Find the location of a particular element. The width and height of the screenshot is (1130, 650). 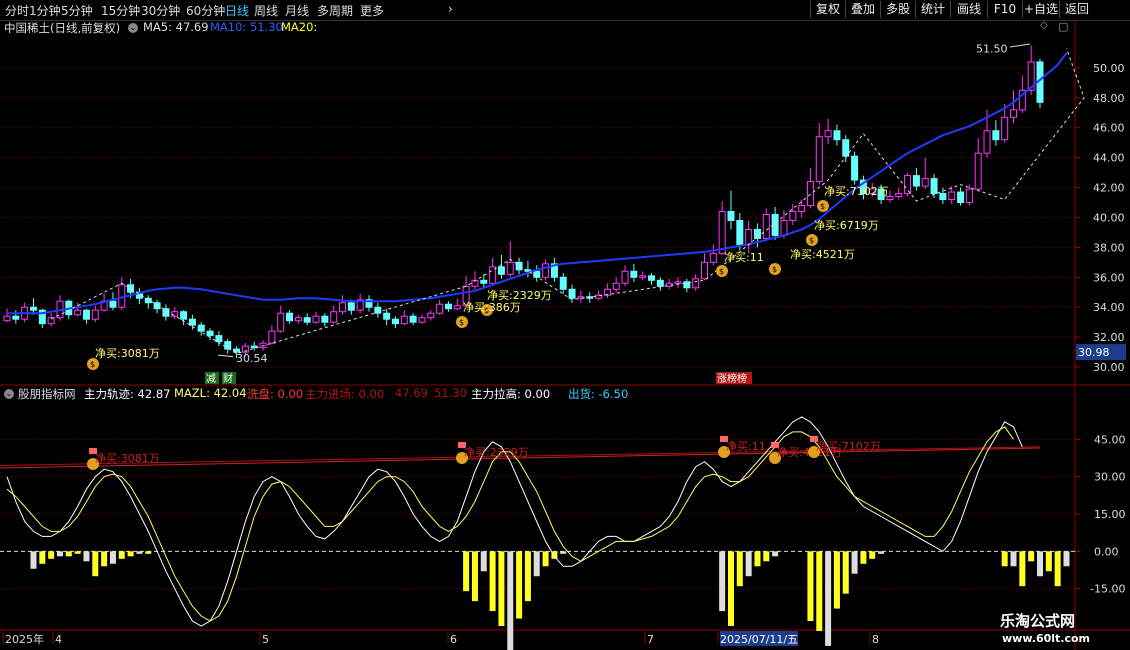

watermark-title: 乐淘公式网 is located at coordinates (1038, 621).